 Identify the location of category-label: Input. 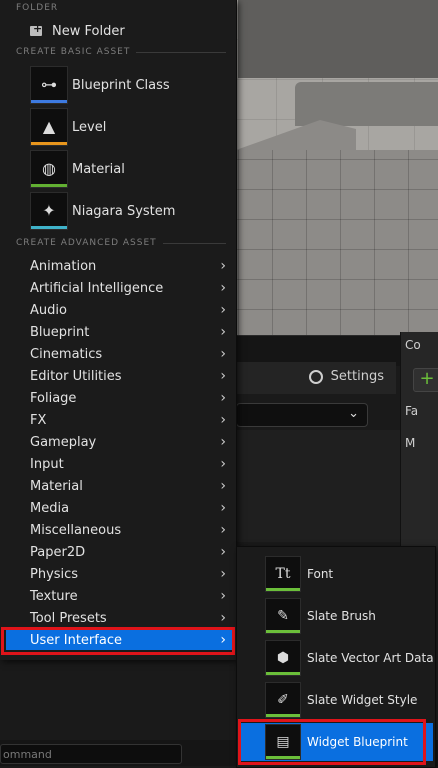
(47, 464).